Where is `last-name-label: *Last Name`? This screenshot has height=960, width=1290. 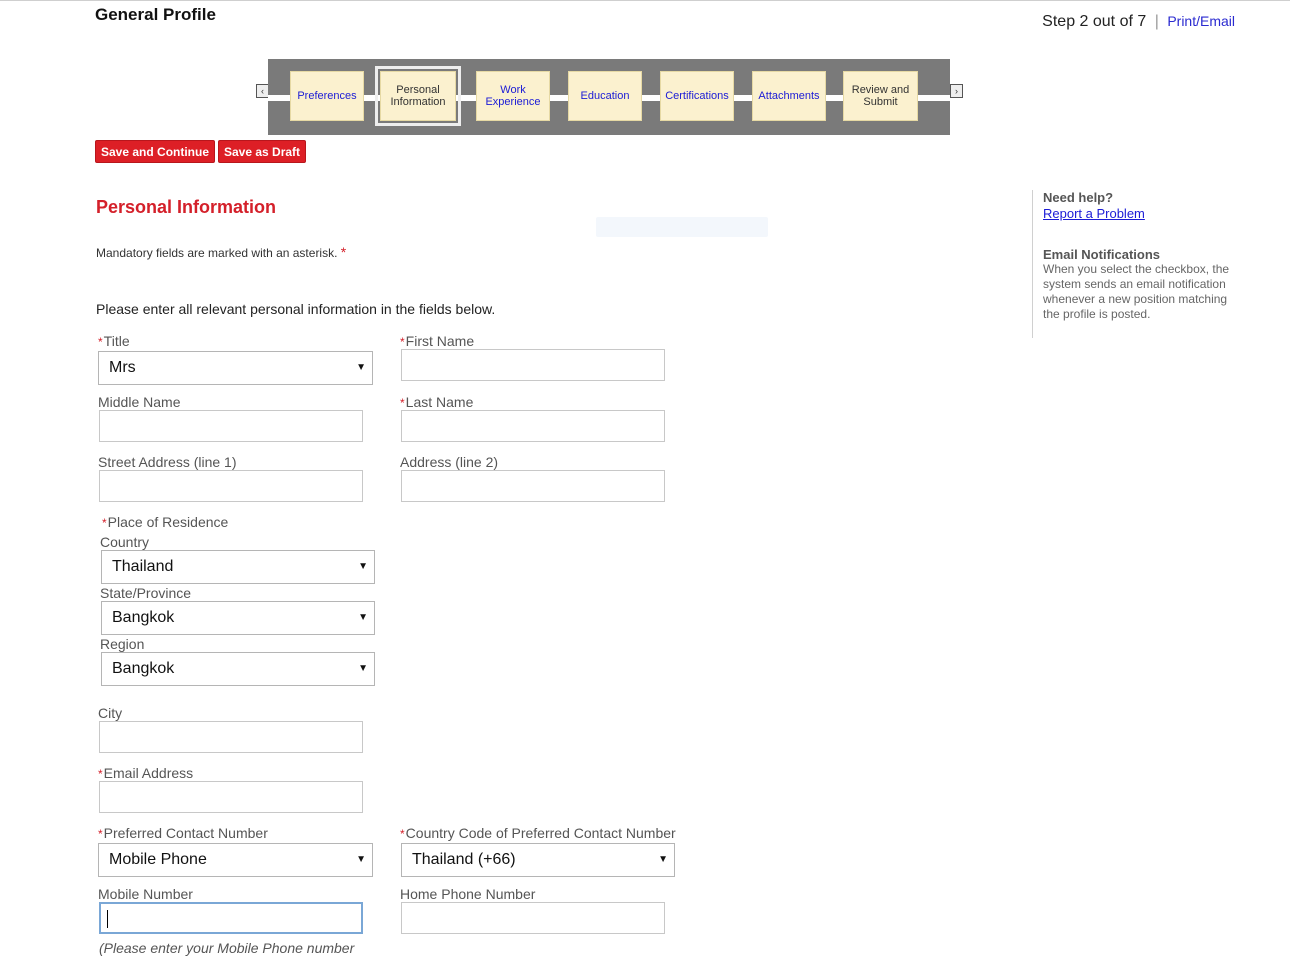
last-name-label: *Last Name is located at coordinates (436, 402).